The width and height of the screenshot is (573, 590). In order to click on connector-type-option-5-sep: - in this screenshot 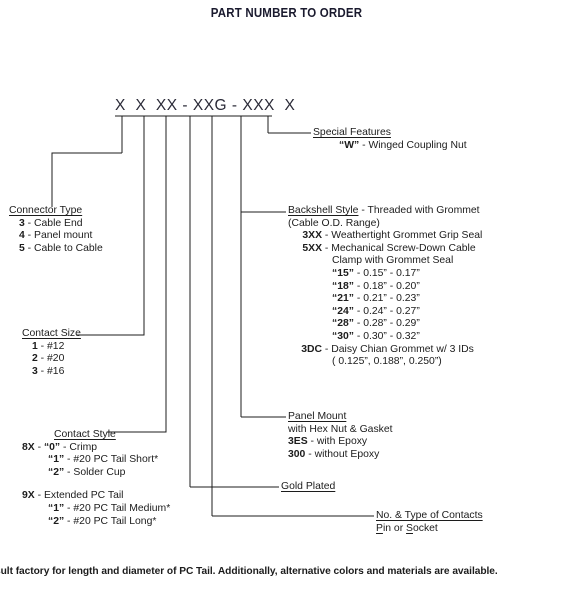, I will do `click(29, 248)`.